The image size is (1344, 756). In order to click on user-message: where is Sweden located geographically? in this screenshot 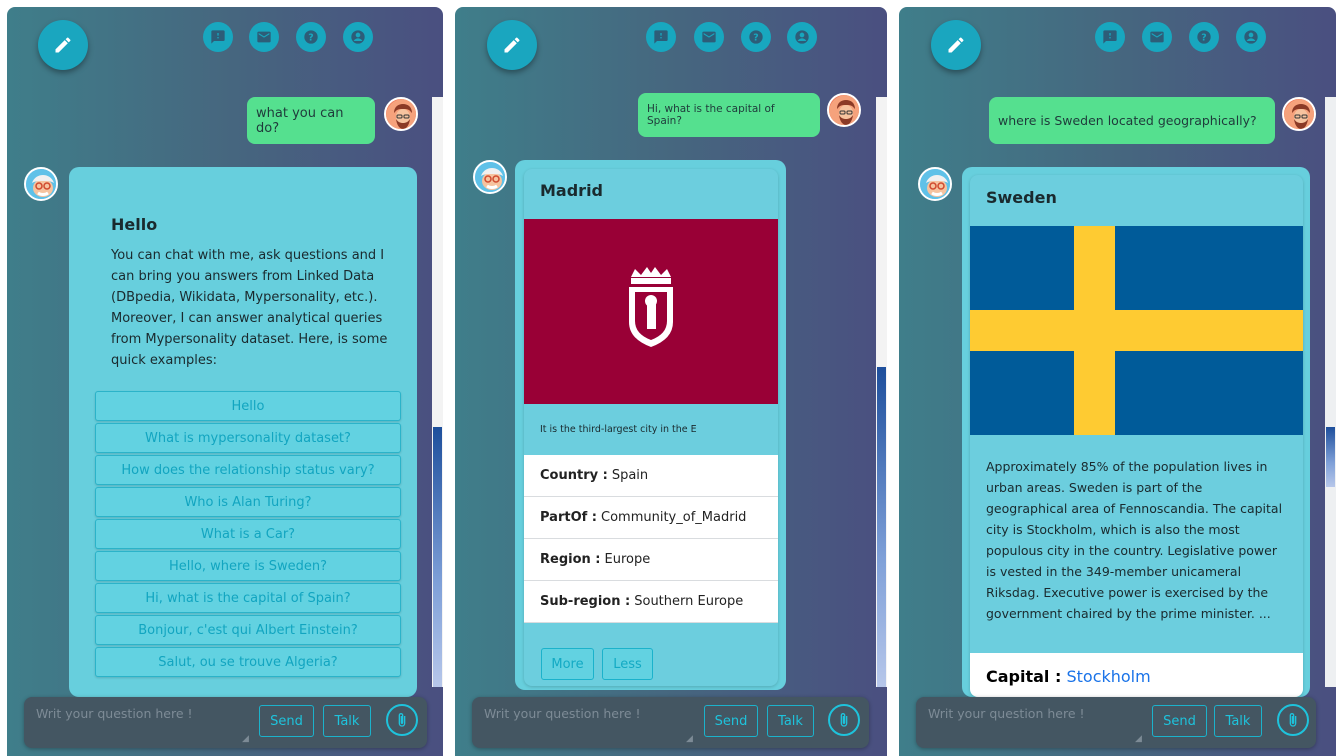, I will do `click(1132, 120)`.